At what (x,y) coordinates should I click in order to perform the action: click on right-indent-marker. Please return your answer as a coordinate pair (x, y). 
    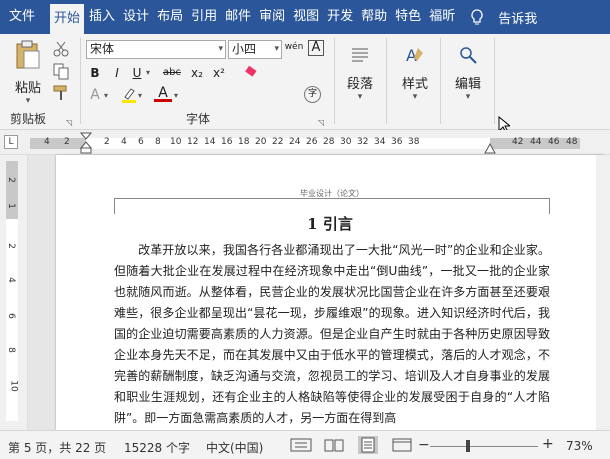
    Looking at the image, I should click on (490, 148).